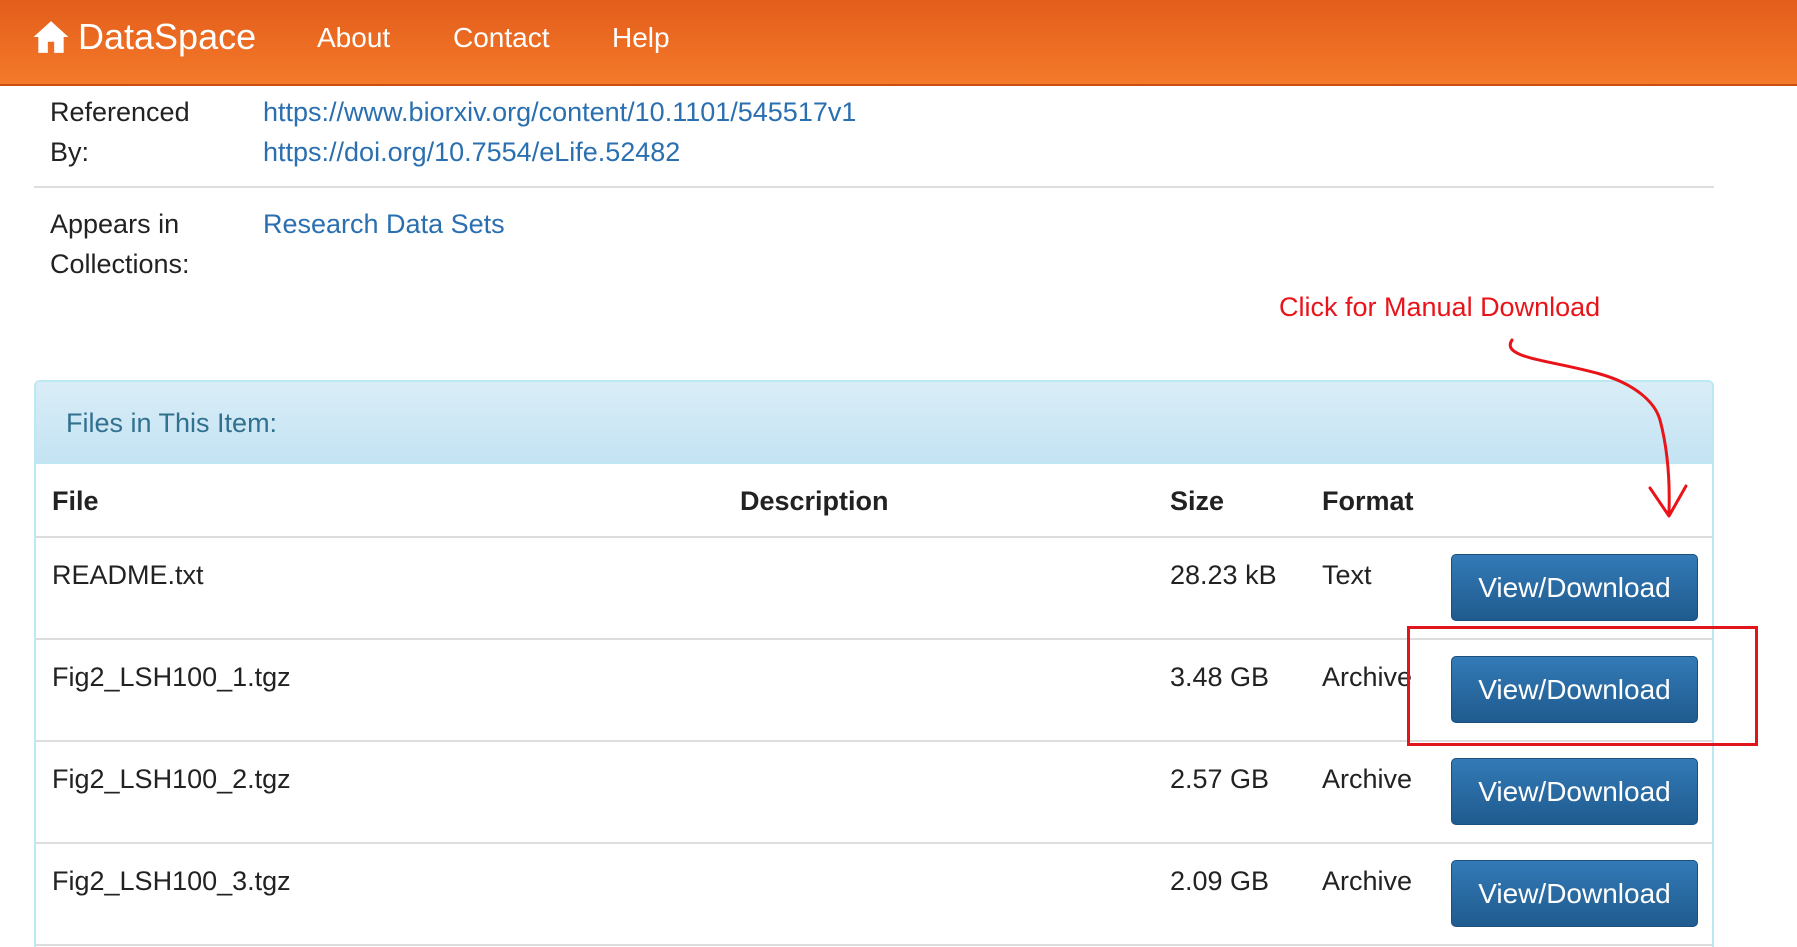 The height and width of the screenshot is (947, 1797). I want to click on file-size: 3.48 GB, so click(1220, 677).